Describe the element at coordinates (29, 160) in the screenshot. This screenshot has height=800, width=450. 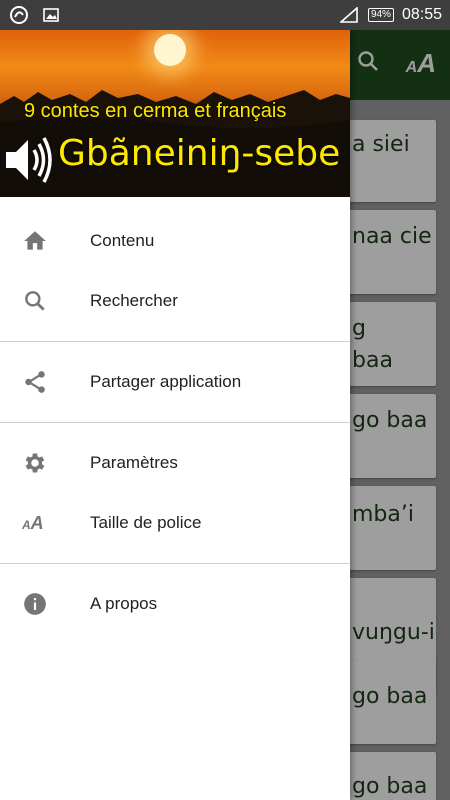
I see `speaker-icon` at that location.